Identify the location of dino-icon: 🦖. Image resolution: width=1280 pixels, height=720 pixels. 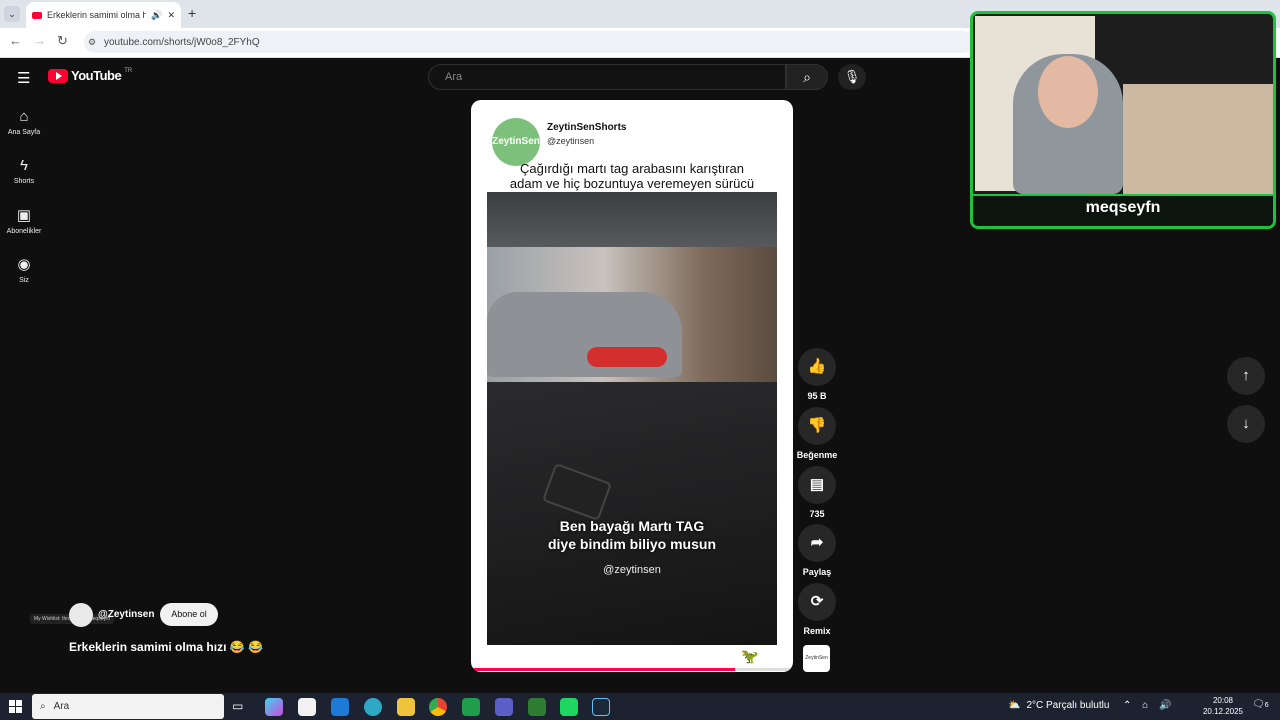
(750, 656).